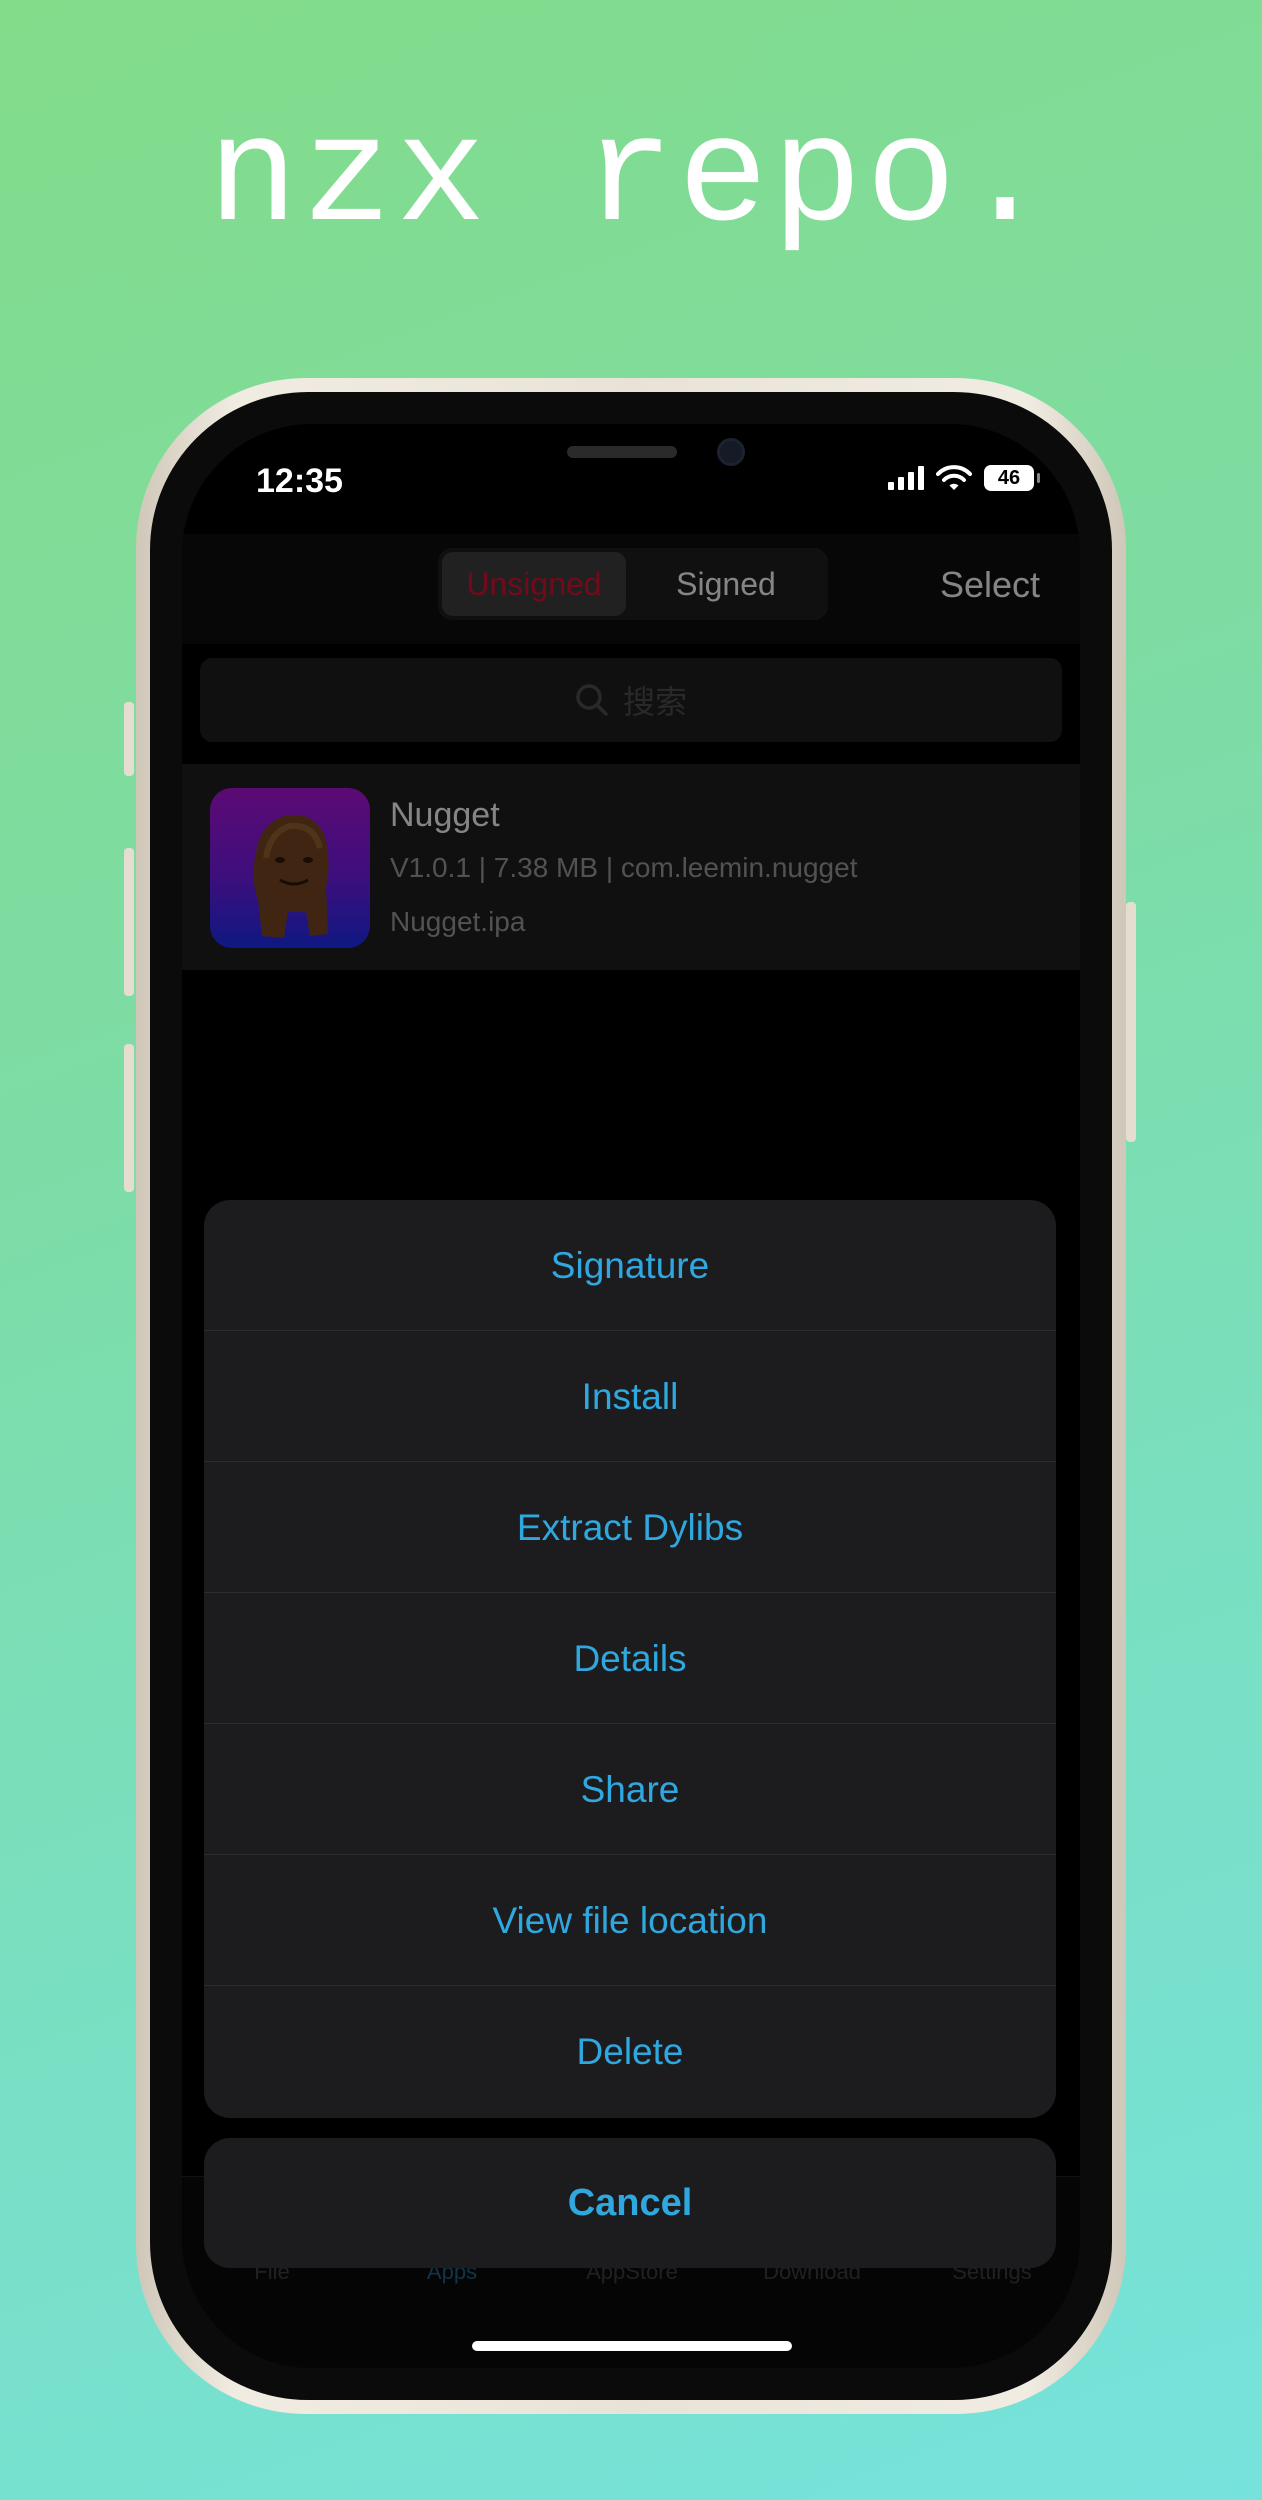  I want to click on wifi-icon, so click(954, 477).